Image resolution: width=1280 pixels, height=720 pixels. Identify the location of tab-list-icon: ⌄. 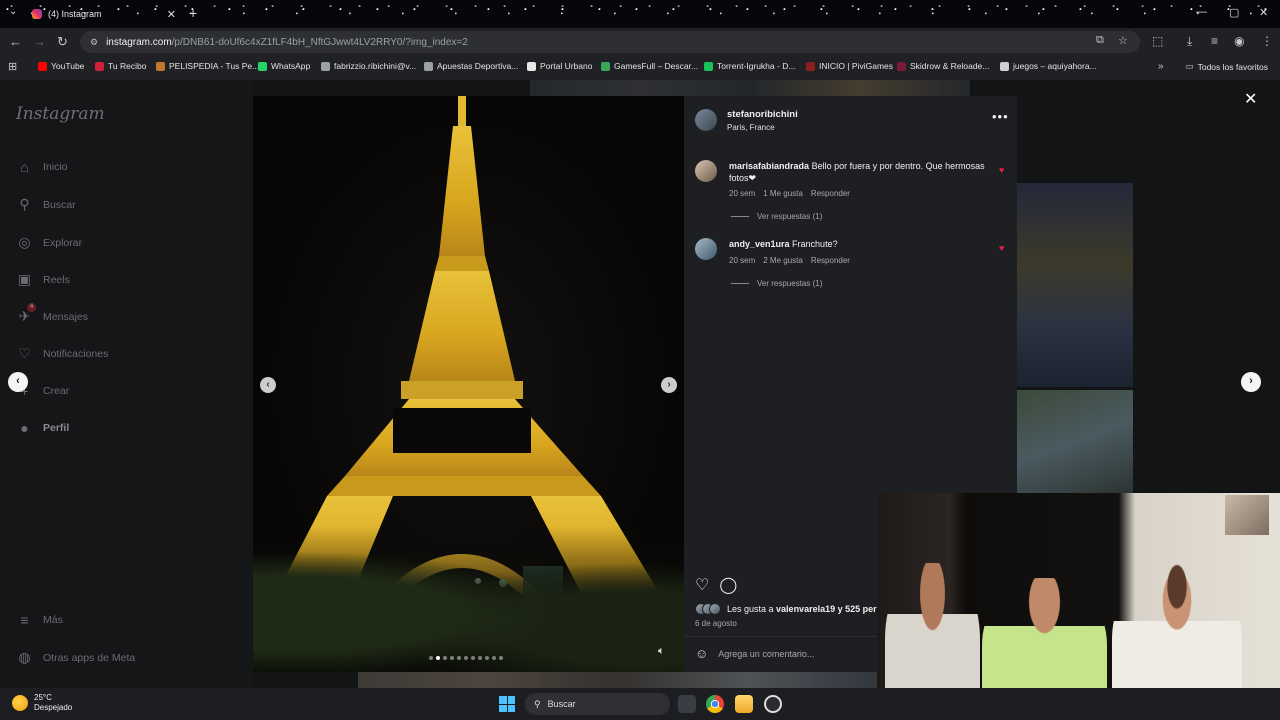
(13, 11).